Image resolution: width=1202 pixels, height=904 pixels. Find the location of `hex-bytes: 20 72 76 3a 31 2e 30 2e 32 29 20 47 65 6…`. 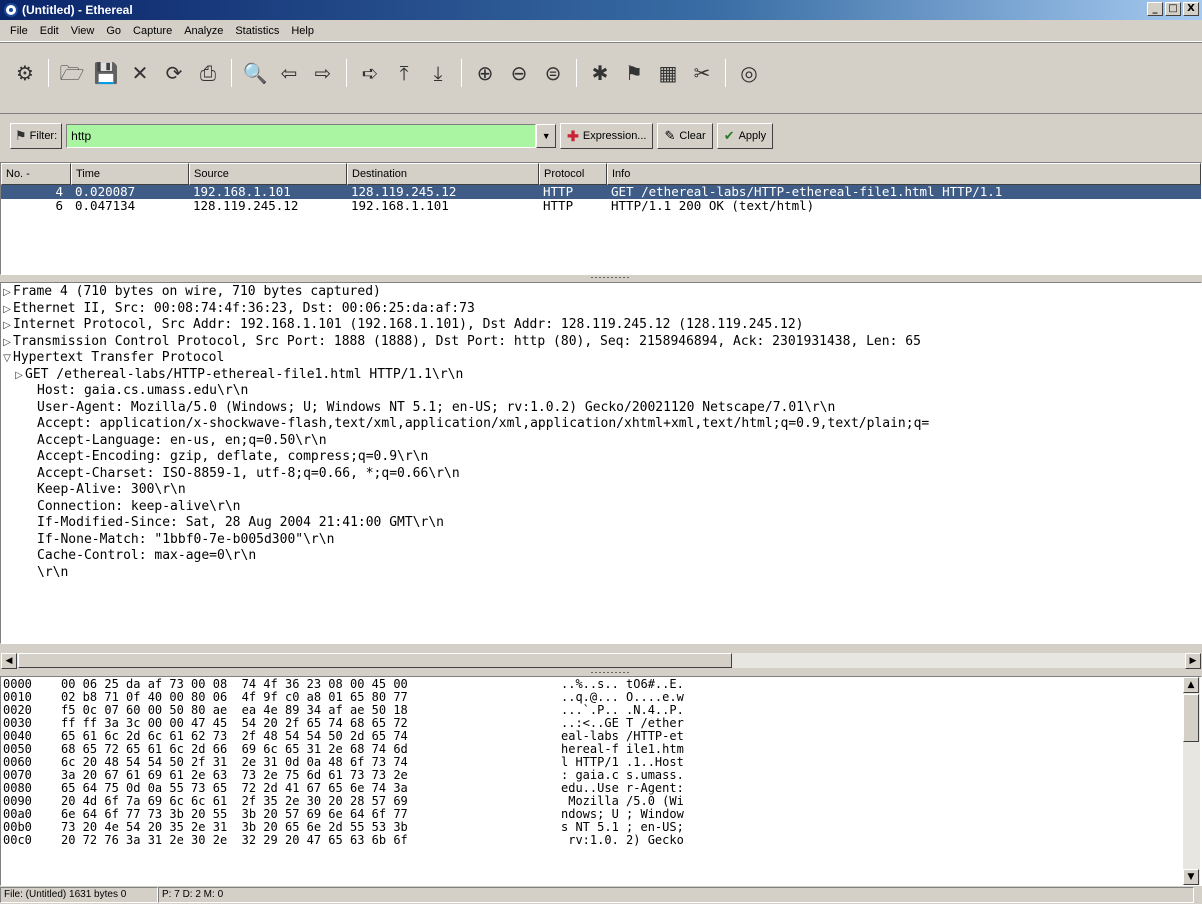

hex-bytes: 20 72 76 3a 31 2e 30 2e 32 29 20 47 65 6… is located at coordinates (311, 840).